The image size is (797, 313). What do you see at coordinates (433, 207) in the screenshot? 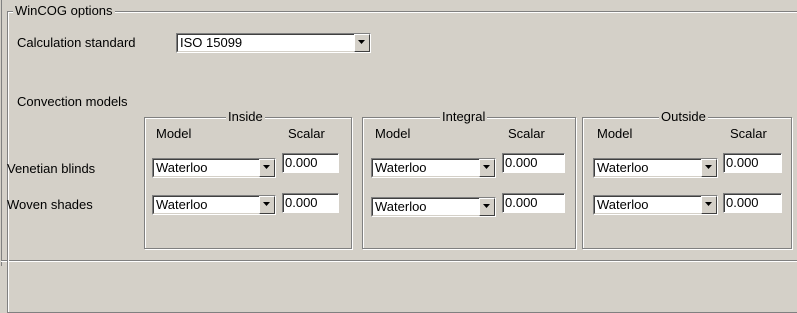
I see `integral-woven-model-select: Waterloo` at bounding box center [433, 207].